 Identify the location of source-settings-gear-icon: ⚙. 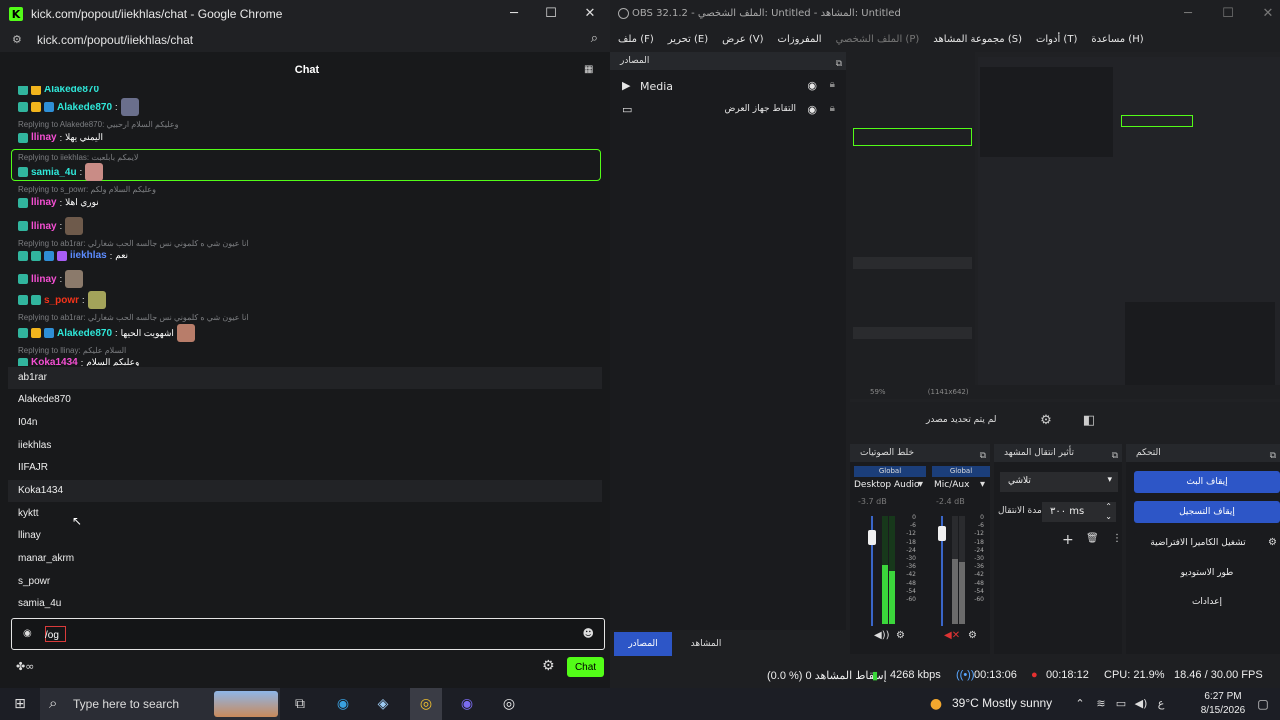
(1046, 421).